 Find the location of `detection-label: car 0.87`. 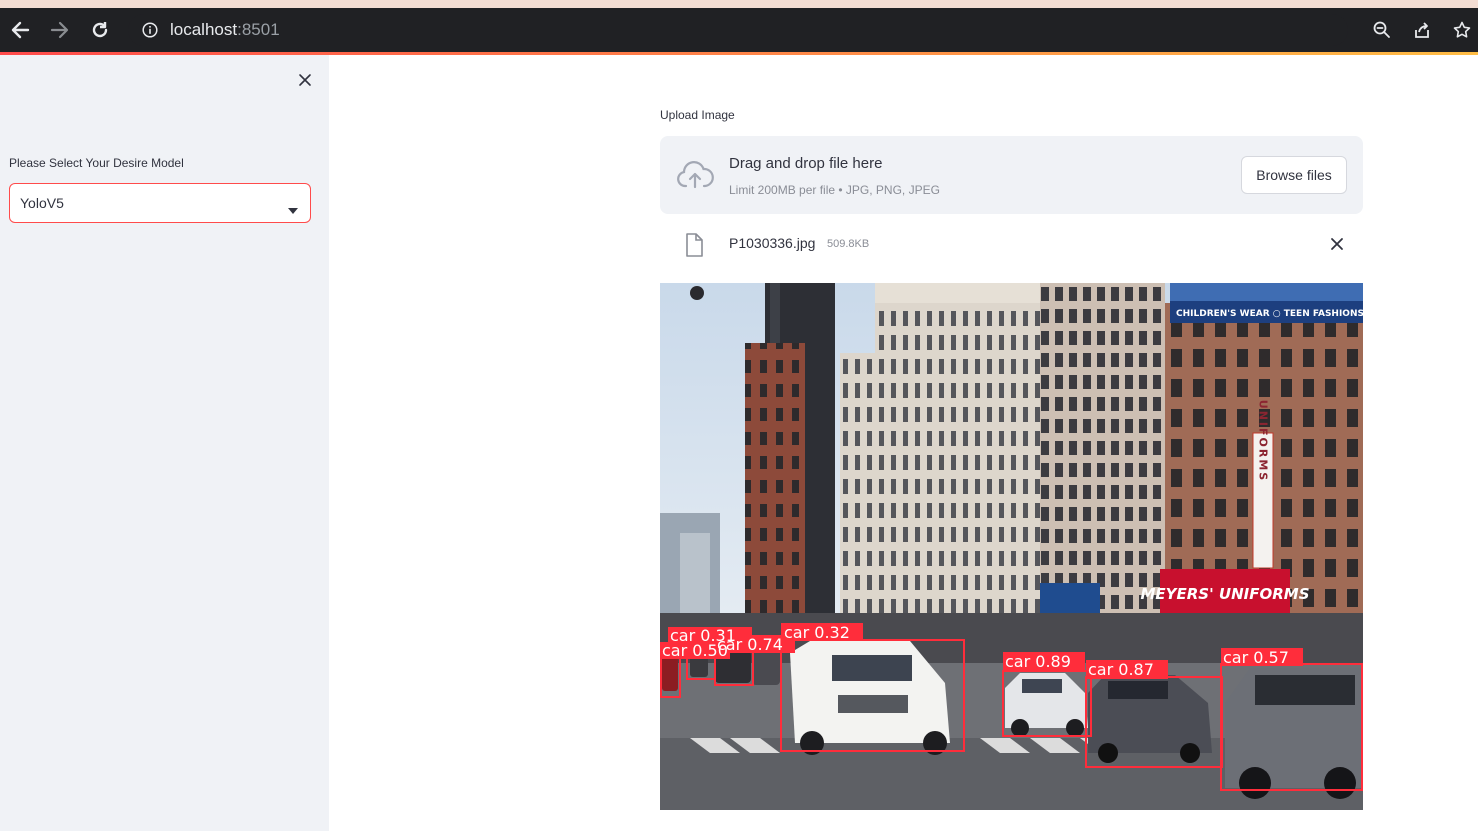

detection-label: car 0.87 is located at coordinates (1121, 669).